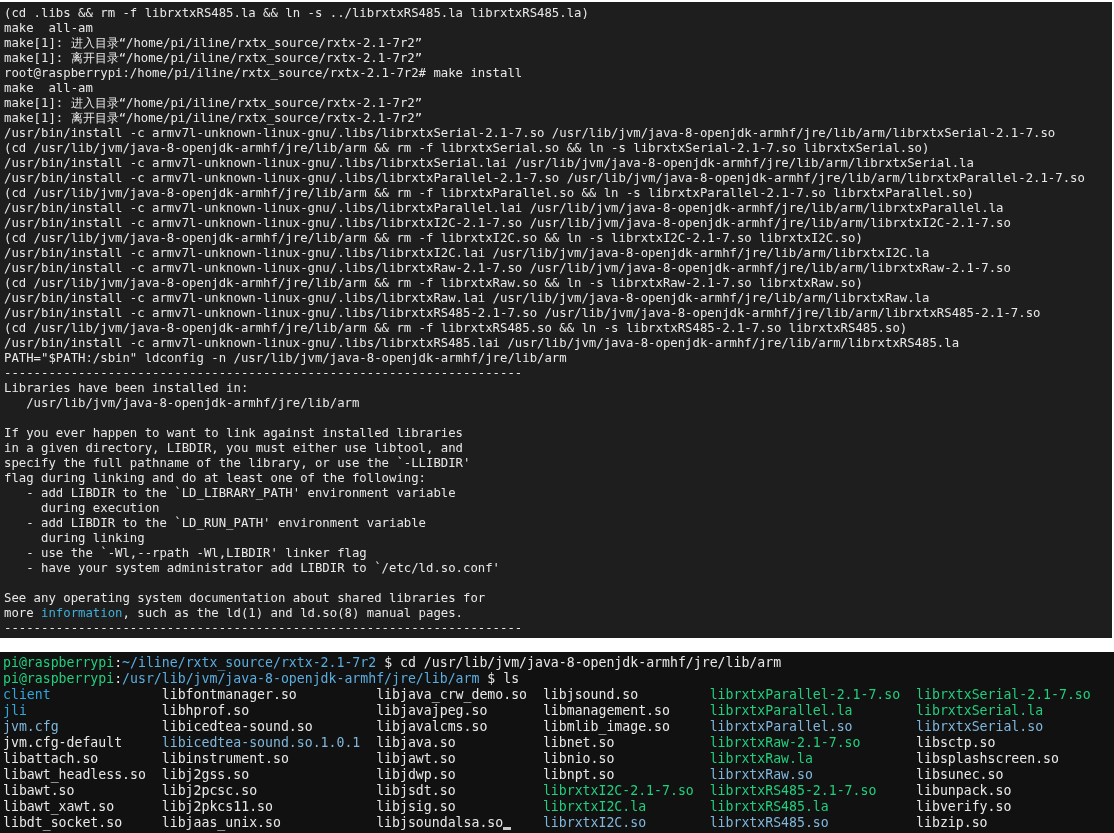 The height and width of the screenshot is (833, 1114). Describe the element at coordinates (433, 238) in the screenshot. I see `terminal-line: (cd /usr/lib/jvm/java-8-openjdk-armhf/jre/lib/arm && rm -f librxtxI2C.so && ln -s librxtxI2C-2.1-7.so librxtxI2C.so)` at that location.